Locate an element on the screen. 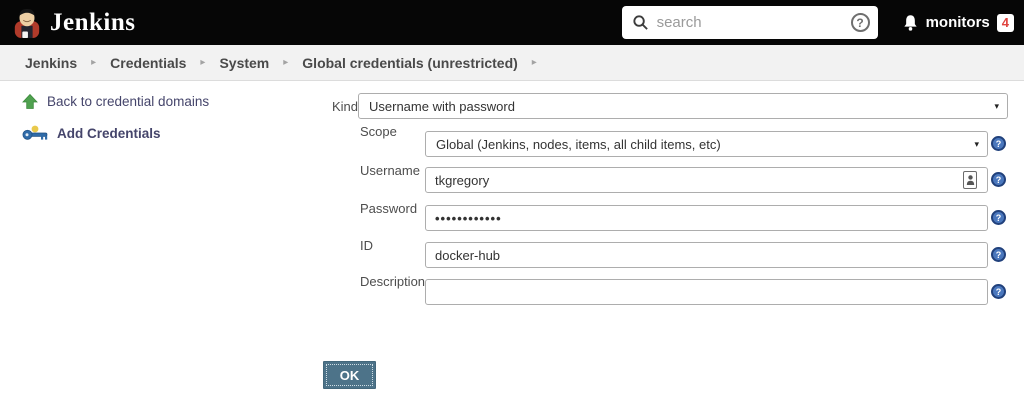  sidebar-item-label: Add Credentials is located at coordinates (109, 133).